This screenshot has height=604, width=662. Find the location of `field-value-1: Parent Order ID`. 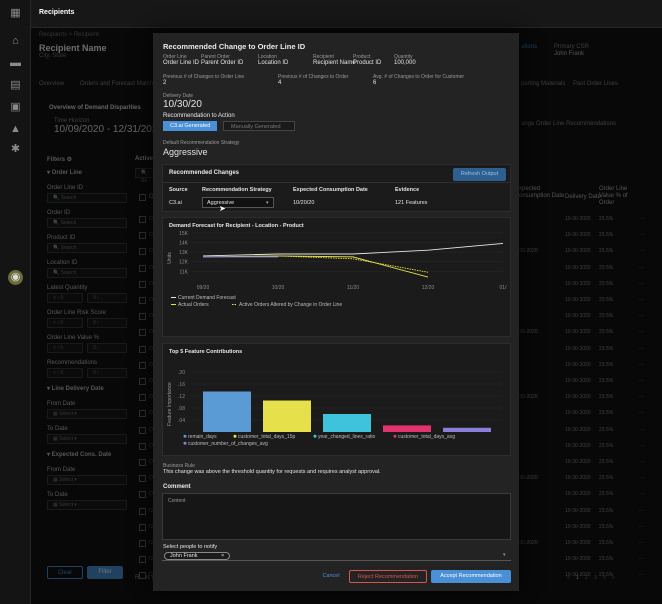

field-value-1: Parent Order ID is located at coordinates (222, 63).